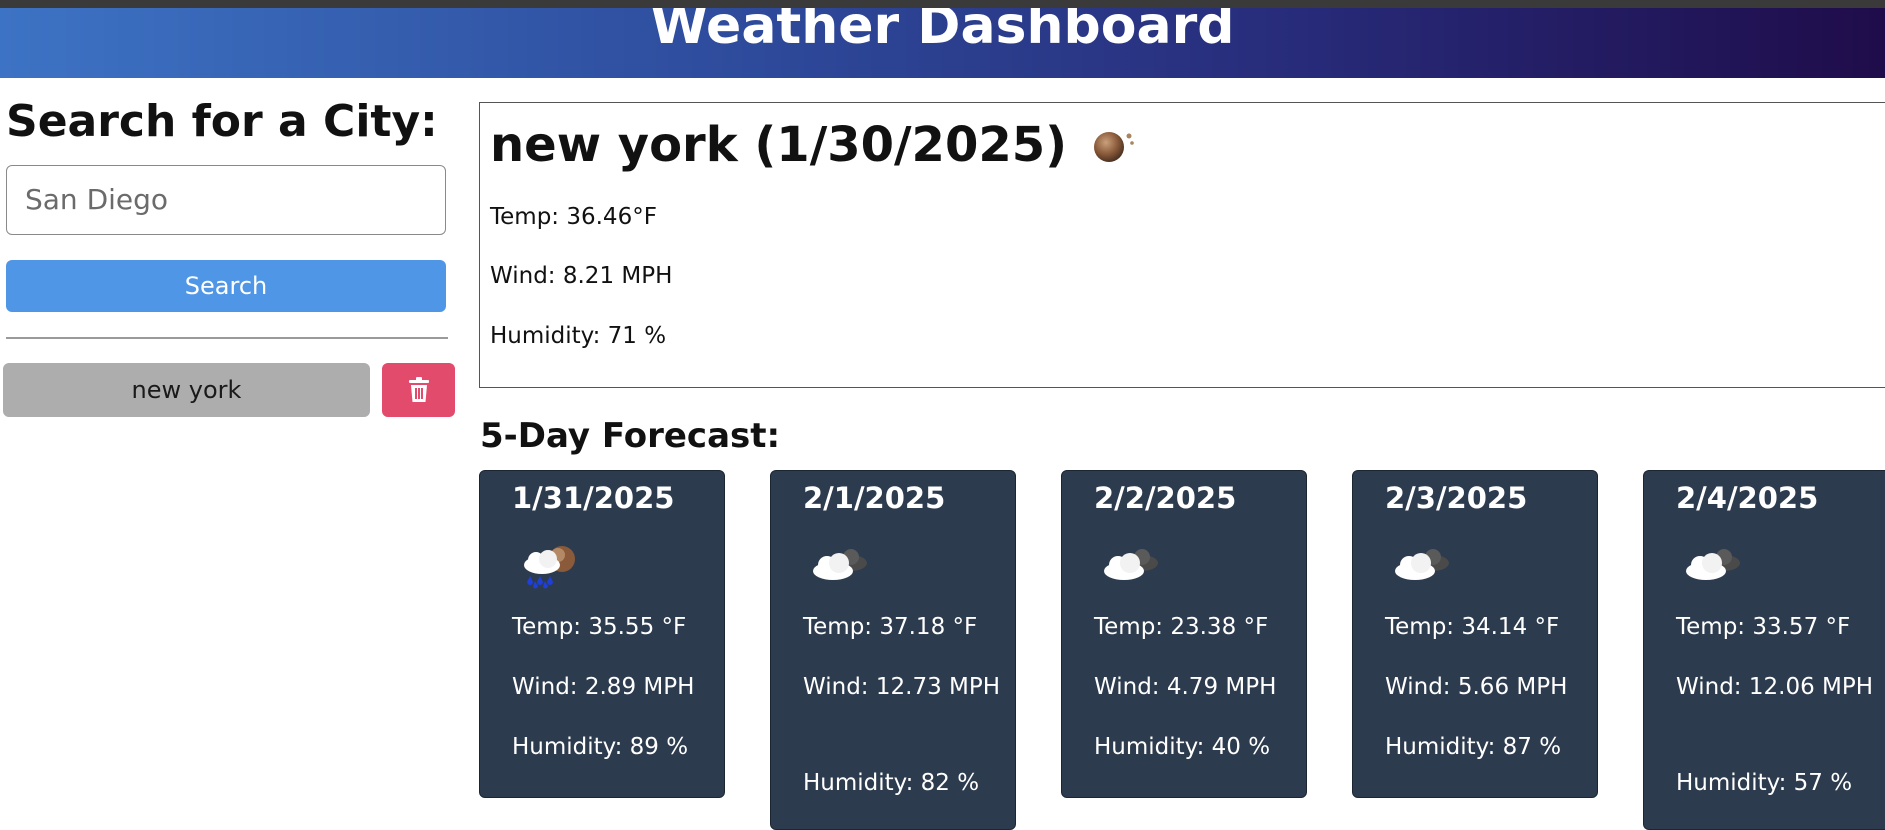  I want to click on night-clear-icon, so click(1114, 147).